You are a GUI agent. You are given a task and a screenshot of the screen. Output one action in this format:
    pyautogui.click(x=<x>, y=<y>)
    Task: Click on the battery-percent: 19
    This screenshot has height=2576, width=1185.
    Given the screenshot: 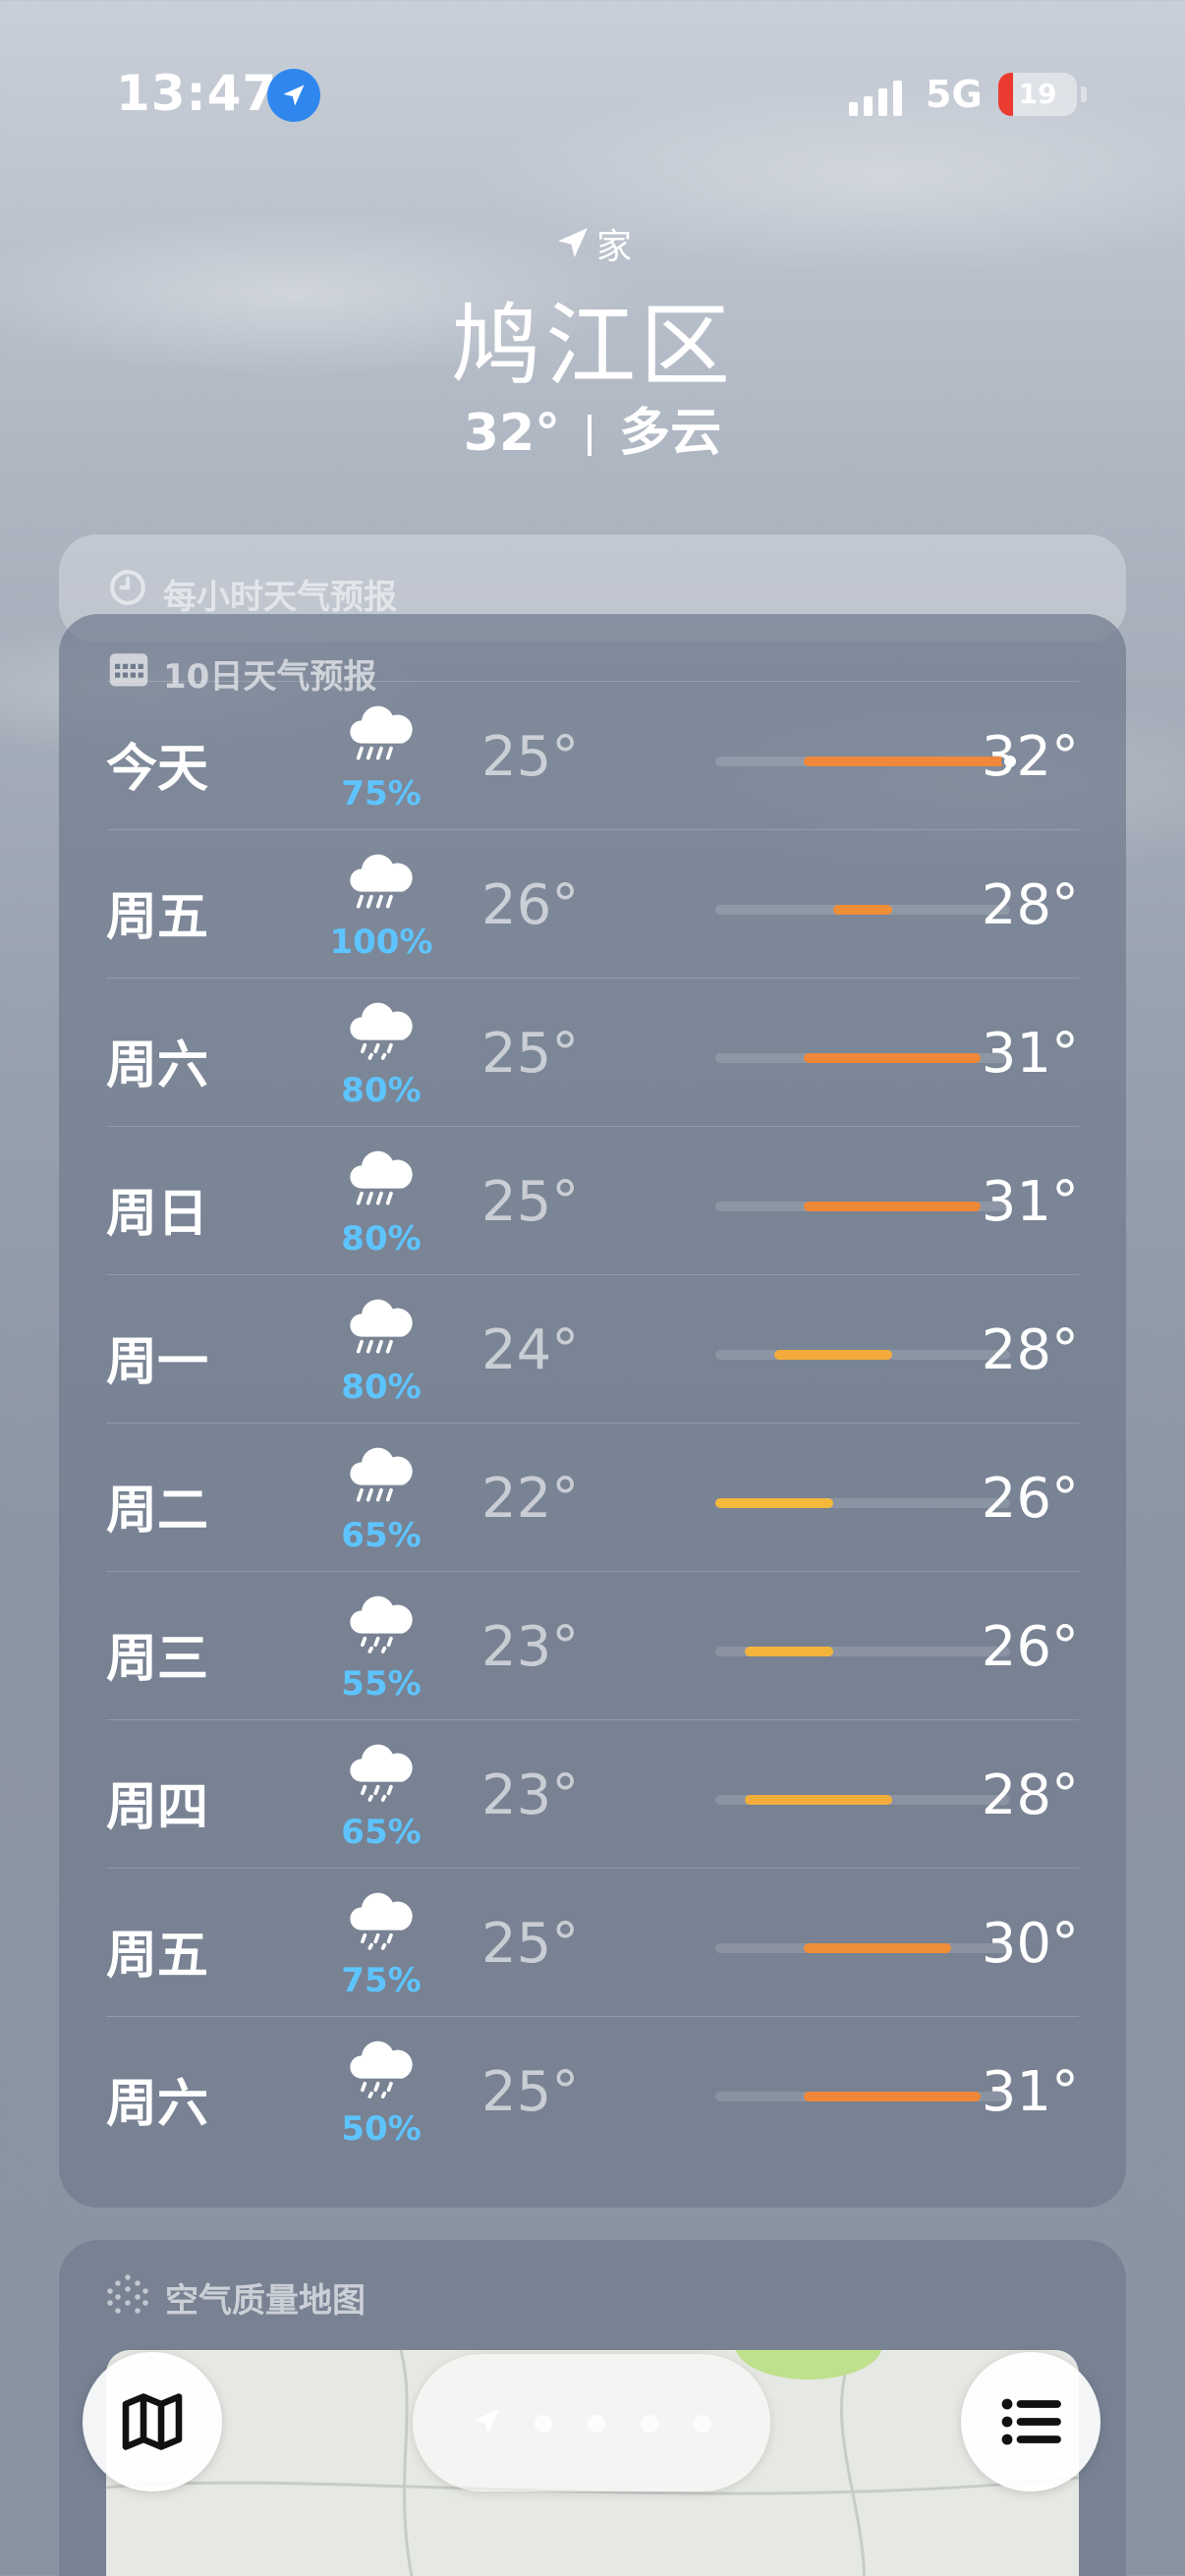 What is the action you would take?
    pyautogui.click(x=1038, y=94)
    